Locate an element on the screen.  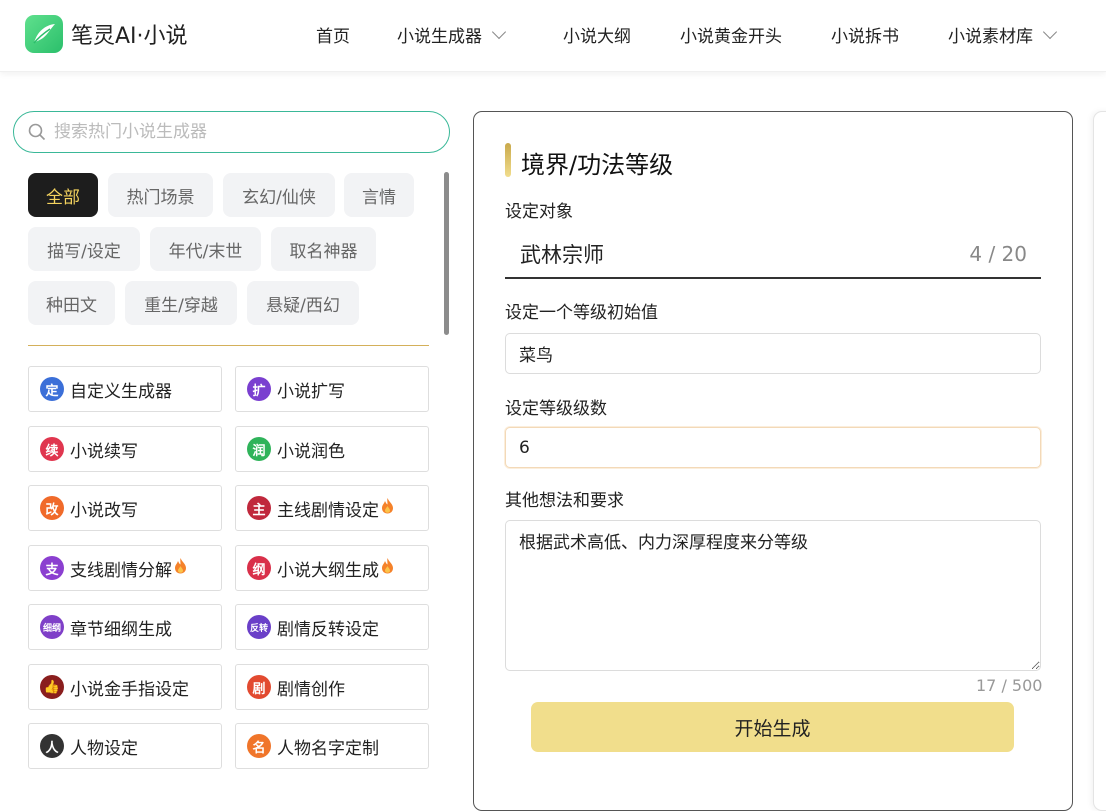
nav-novel-generator: 小说生成器 is located at coordinates (452, 34).